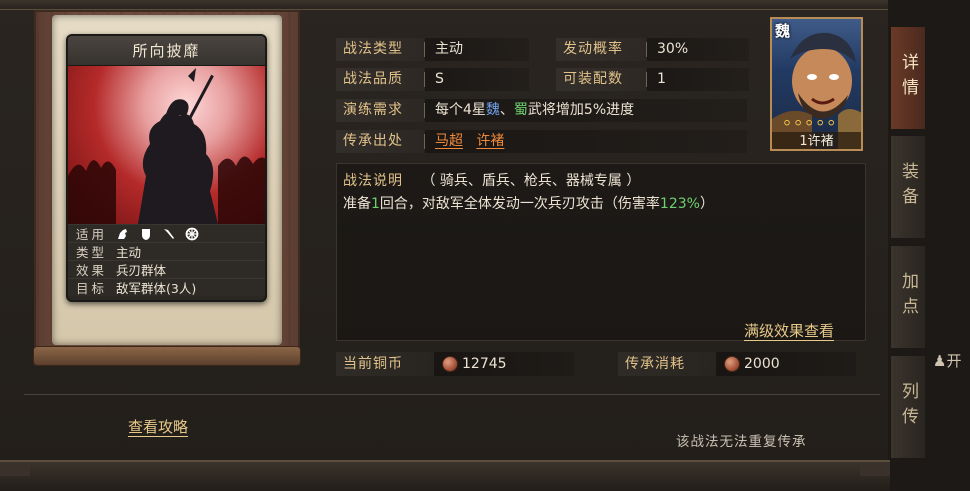 The image size is (970, 491). Describe the element at coordinates (92, 270) in the screenshot. I see `card-row-key: 效果` at that location.